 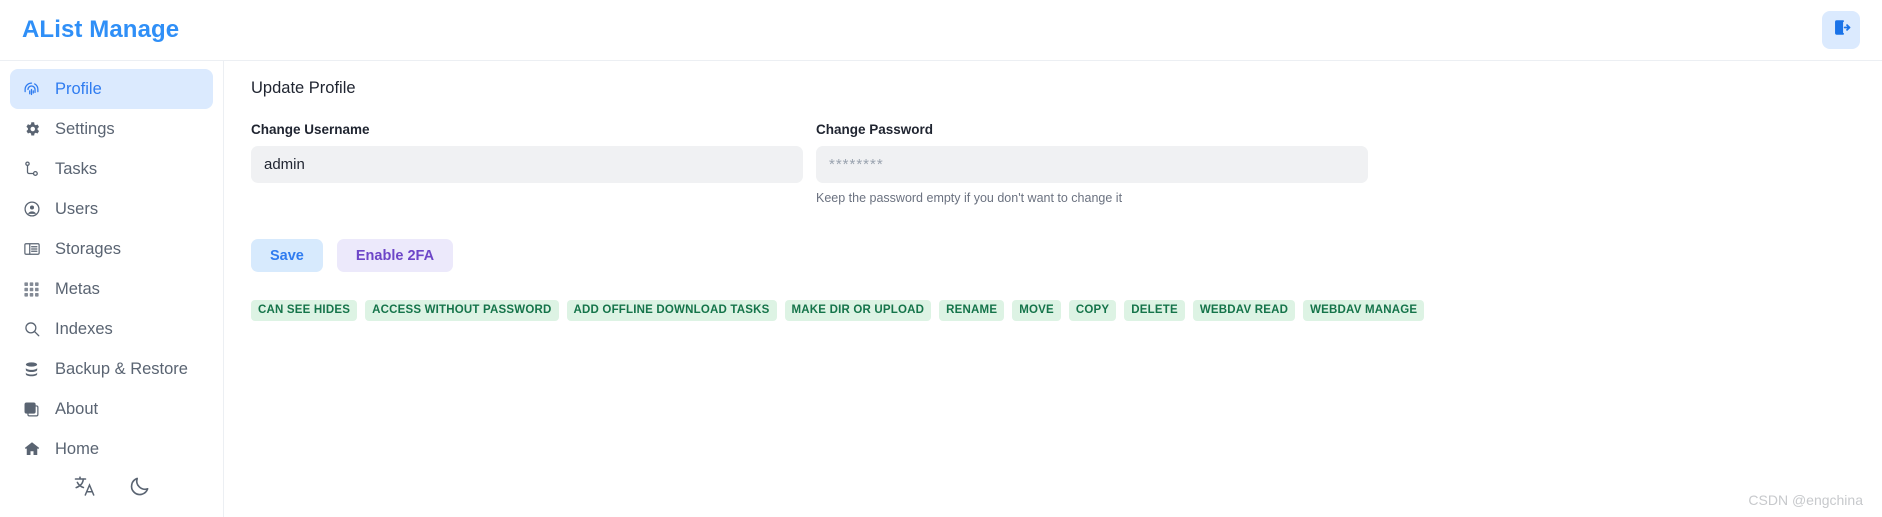 I want to click on sidebar-item-storages: Storages, so click(x=111, y=249).